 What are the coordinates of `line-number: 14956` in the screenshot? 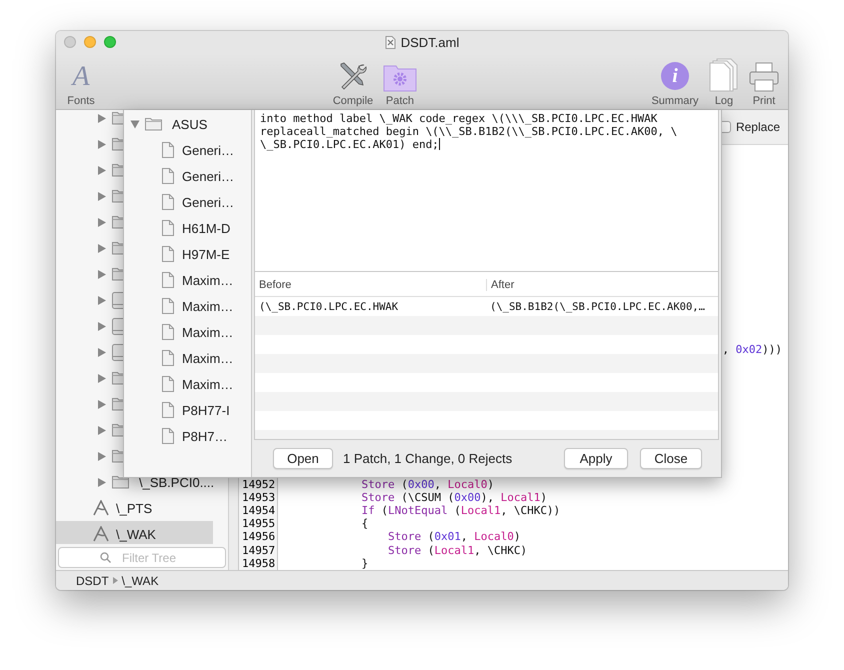 It's located at (259, 537).